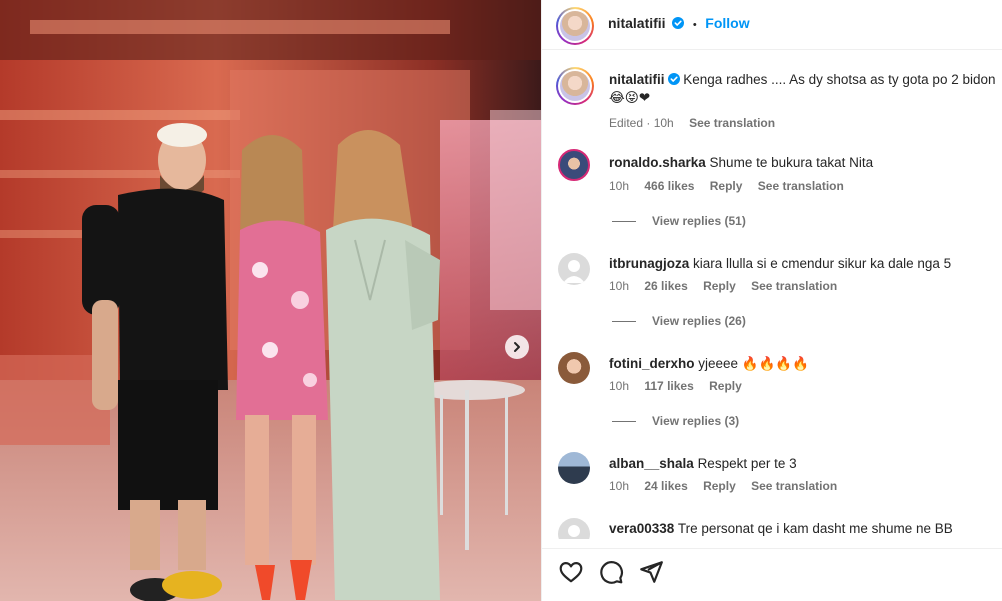 The image size is (1002, 601). Describe the element at coordinates (571, 572) in the screenshot. I see `heart-icon` at that location.